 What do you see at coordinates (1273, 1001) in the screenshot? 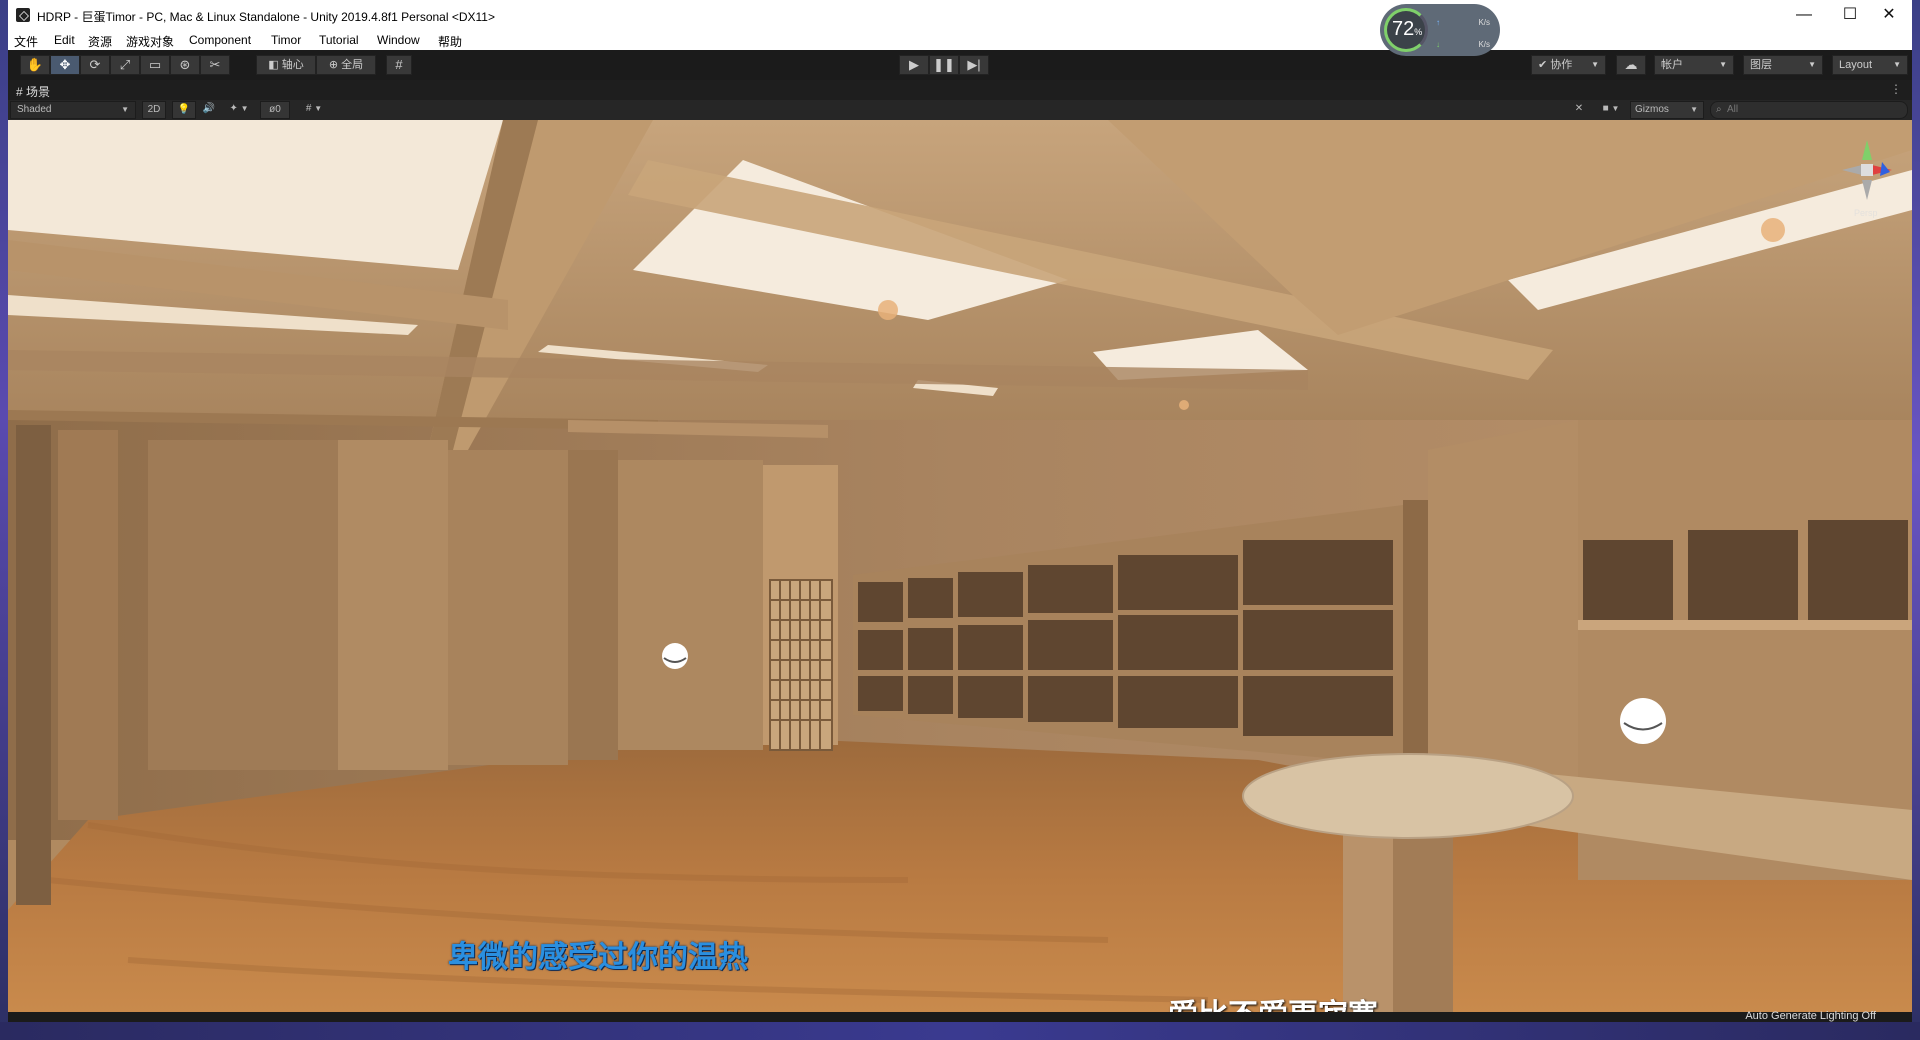
I see `subtitle-line-2: 爱比不爱更寂寞` at bounding box center [1273, 1001].